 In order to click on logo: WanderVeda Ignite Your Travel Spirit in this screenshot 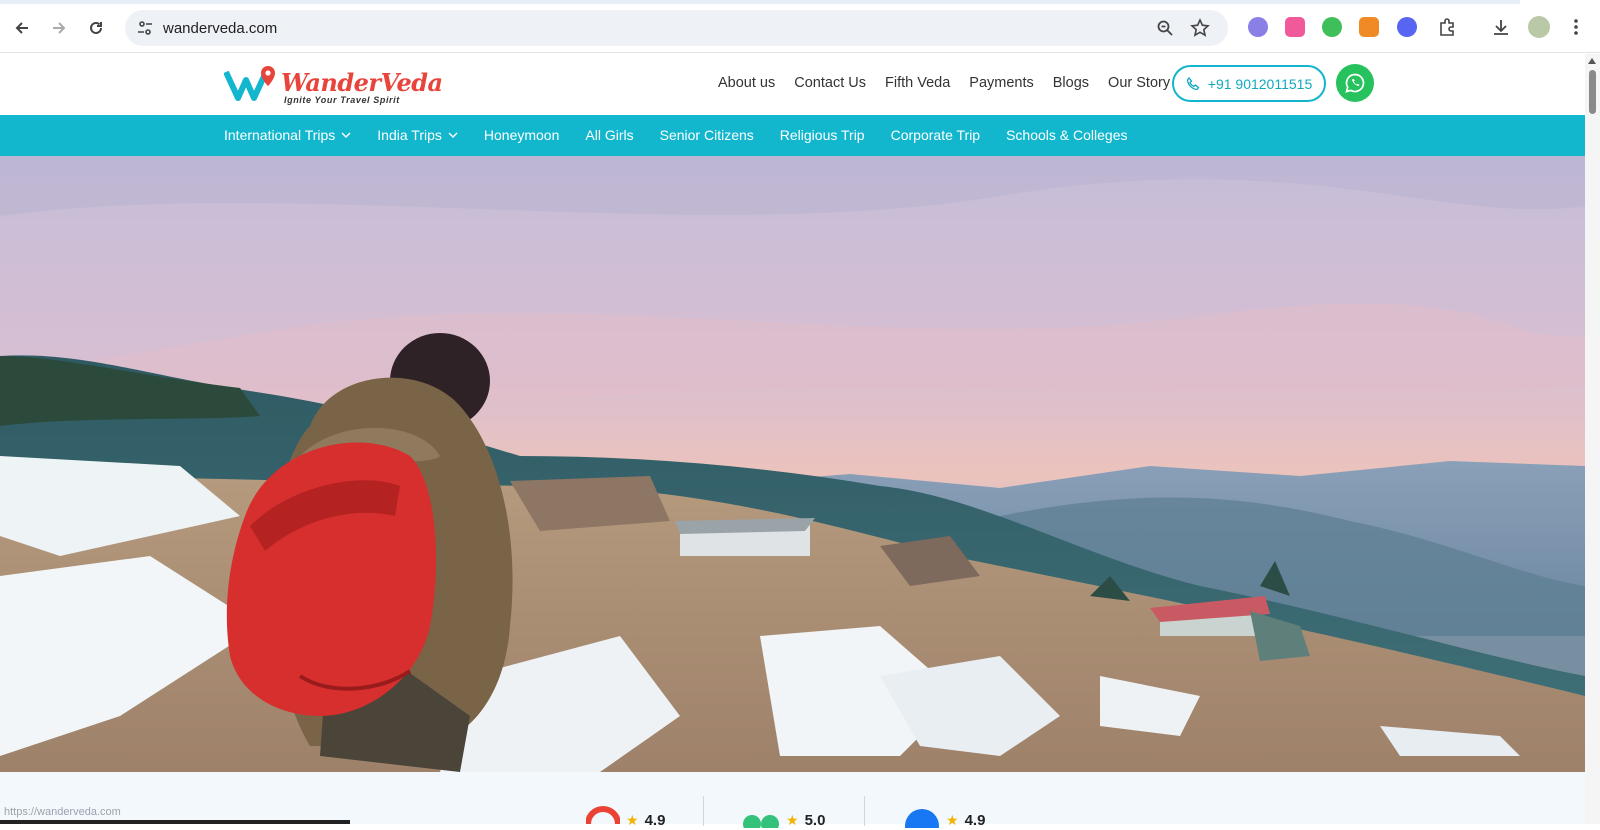, I will do `click(333, 84)`.